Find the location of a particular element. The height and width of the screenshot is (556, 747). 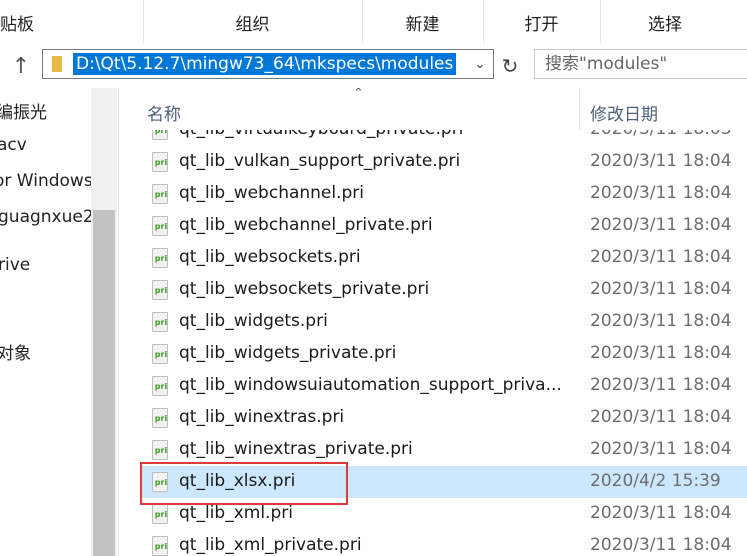

ribbon-group-organize: 组织 is located at coordinates (253, 22).